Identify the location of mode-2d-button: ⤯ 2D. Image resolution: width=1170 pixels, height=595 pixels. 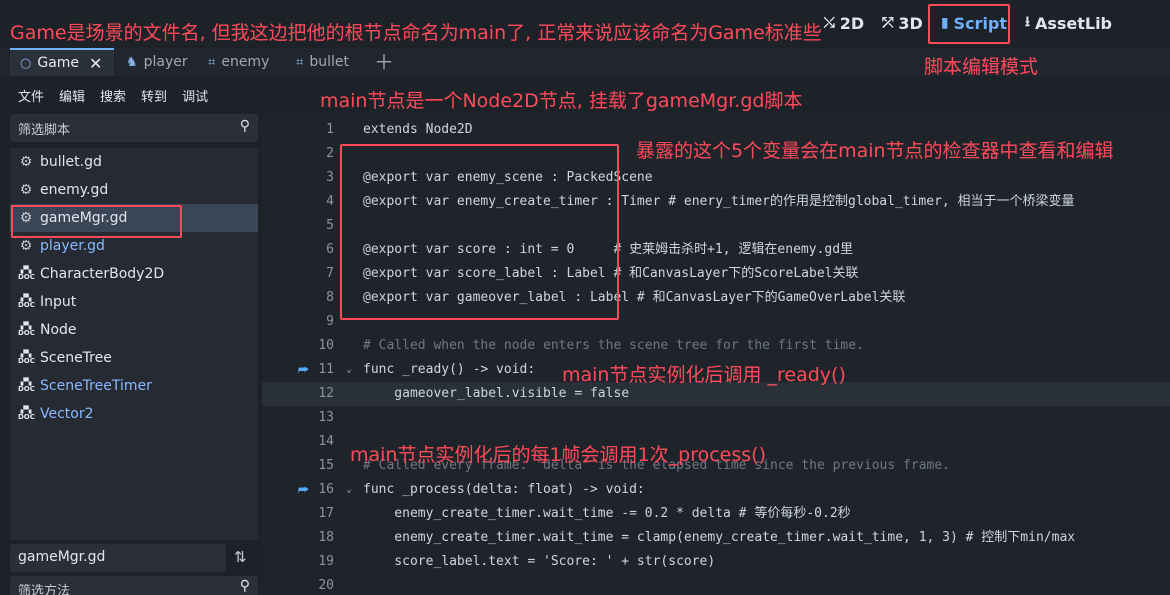
(844, 23).